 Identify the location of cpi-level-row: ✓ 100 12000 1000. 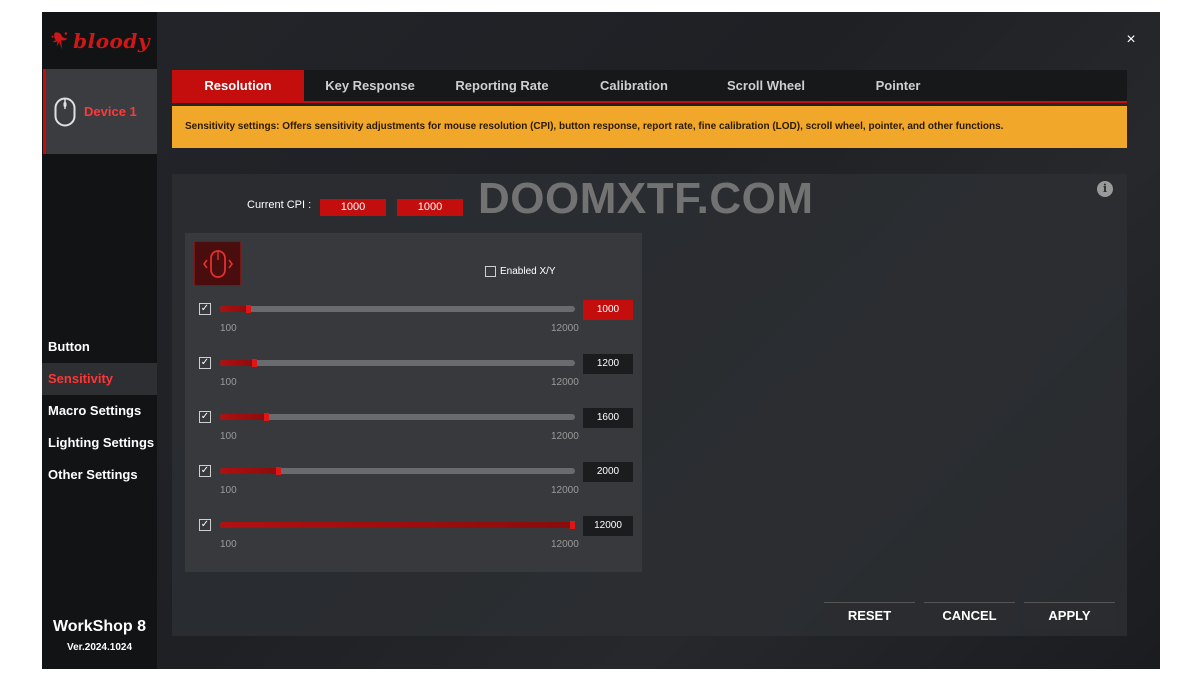
(413, 321).